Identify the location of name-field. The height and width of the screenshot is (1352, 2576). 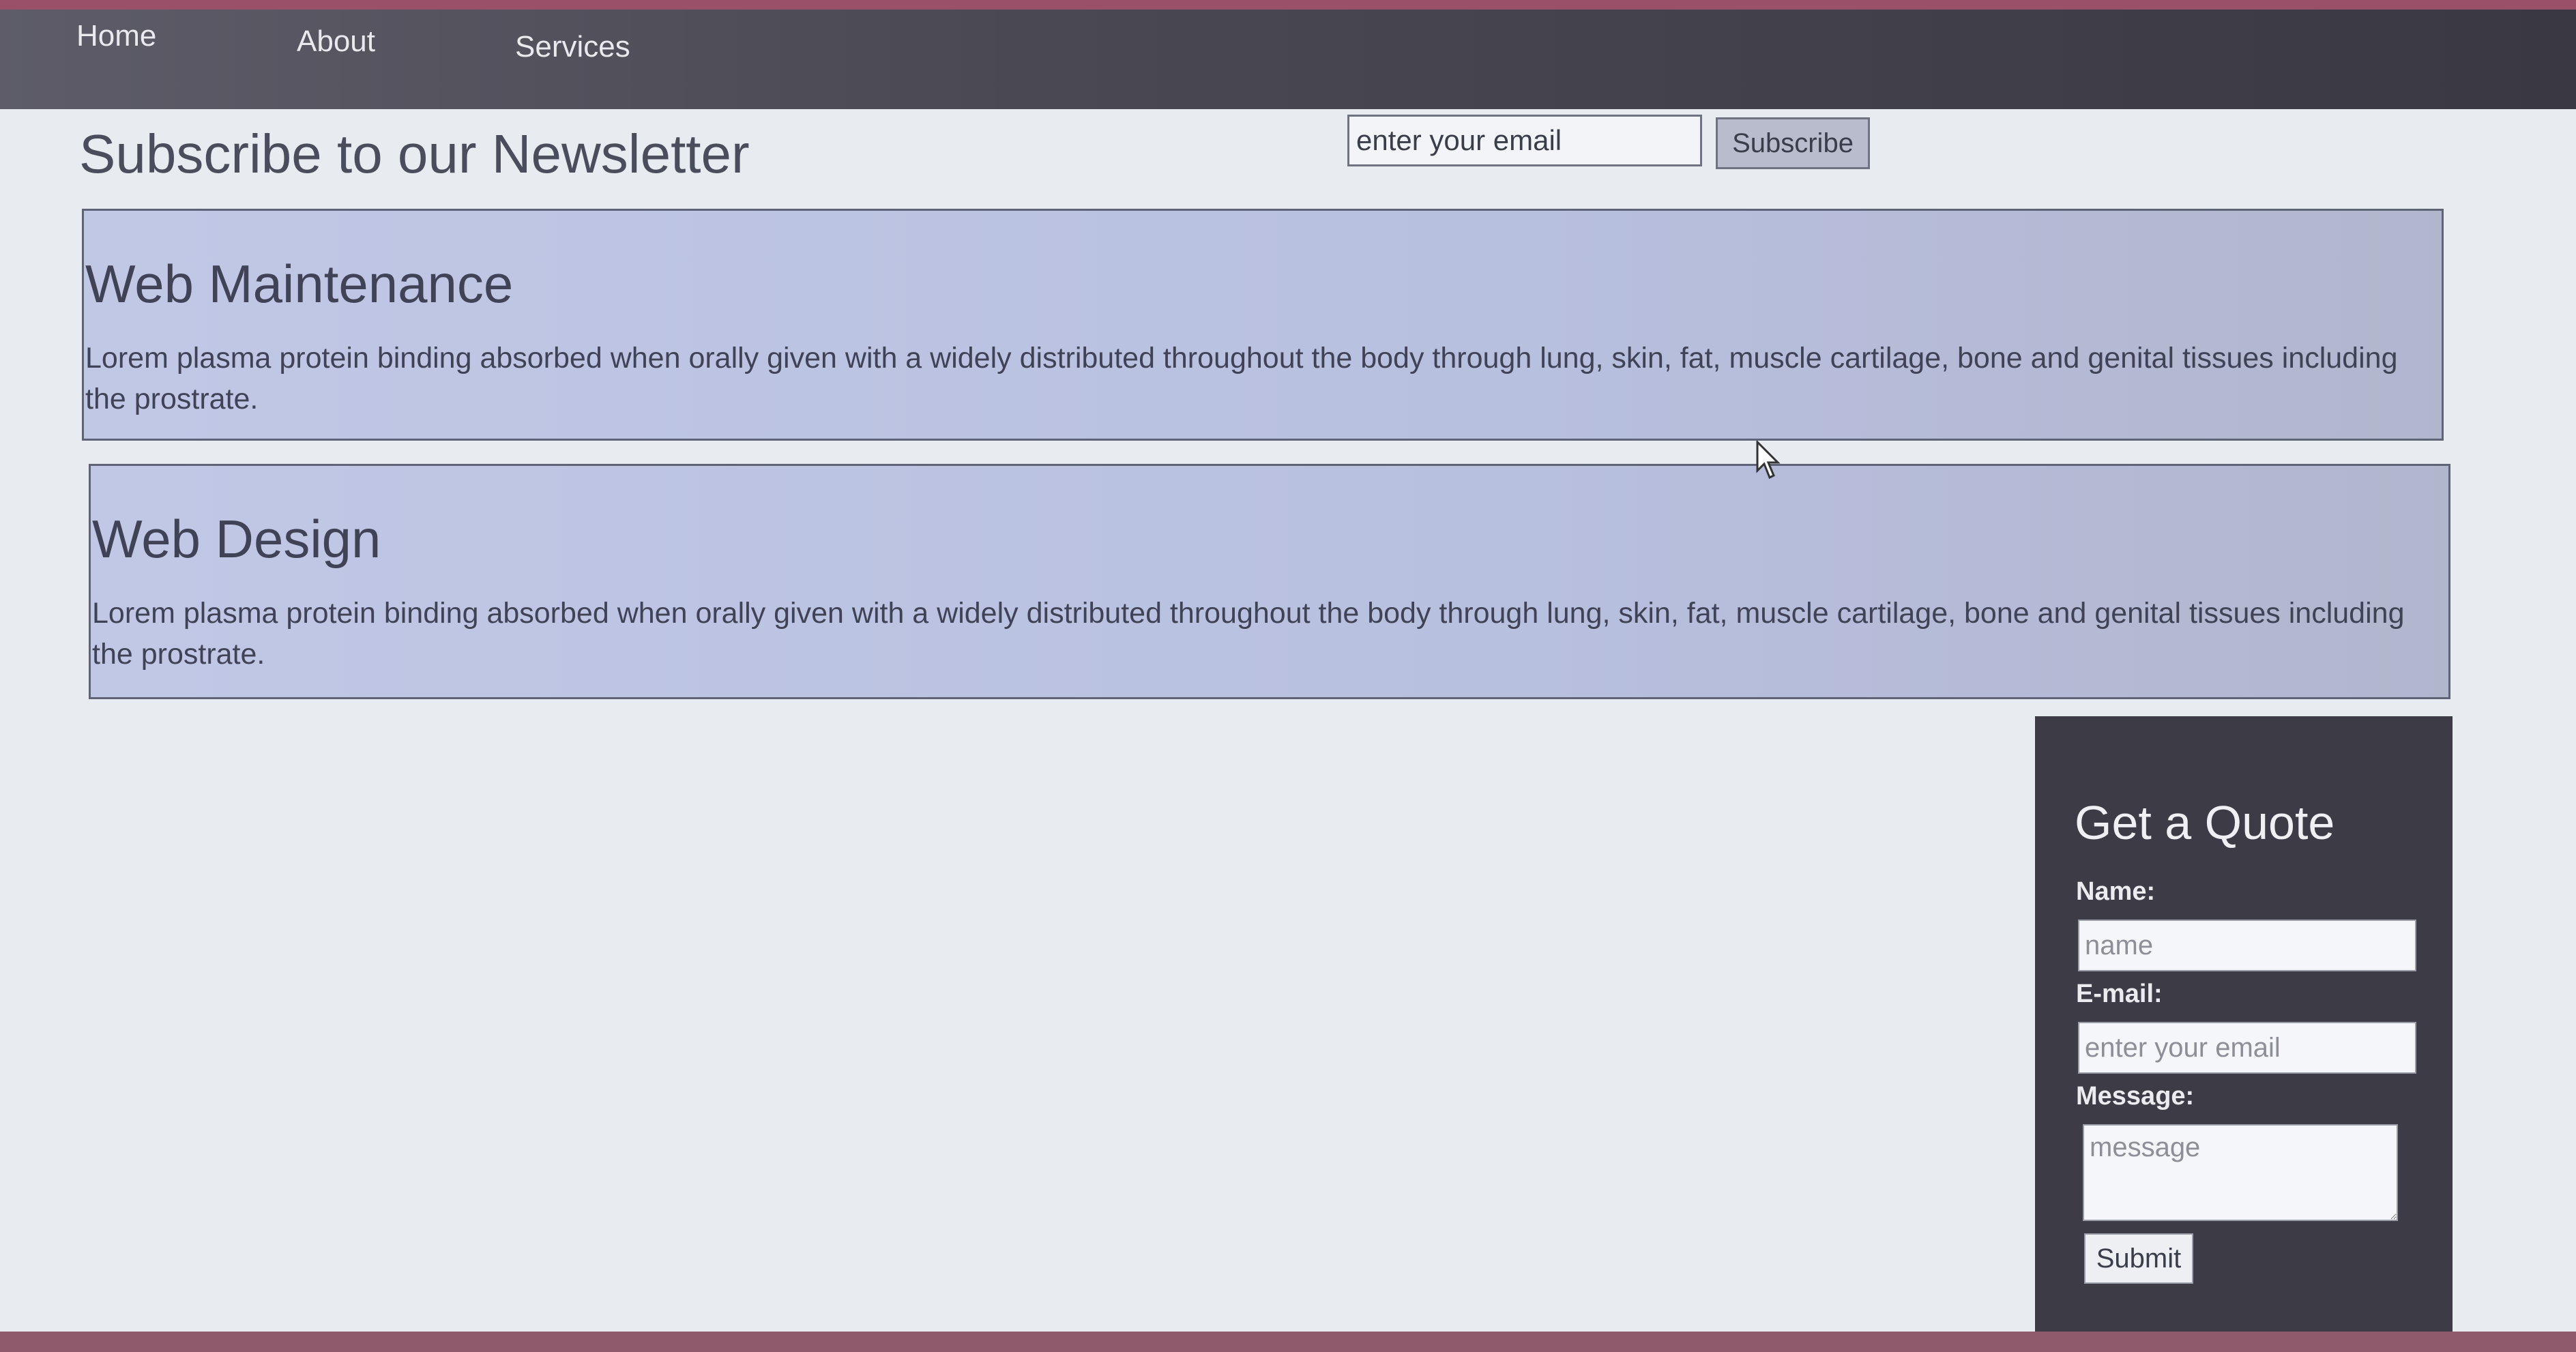
(2247, 945).